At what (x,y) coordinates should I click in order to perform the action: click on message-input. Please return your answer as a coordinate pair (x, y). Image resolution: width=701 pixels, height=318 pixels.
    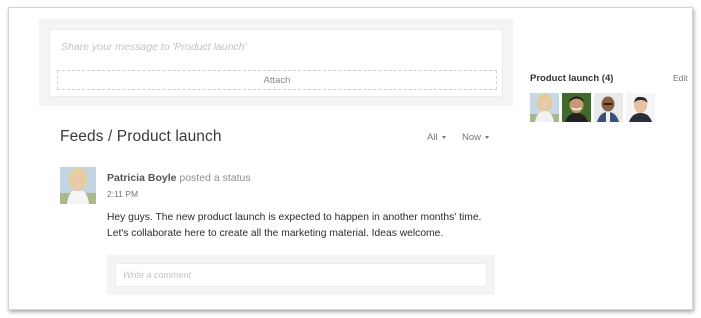
    Looking at the image, I should click on (276, 43).